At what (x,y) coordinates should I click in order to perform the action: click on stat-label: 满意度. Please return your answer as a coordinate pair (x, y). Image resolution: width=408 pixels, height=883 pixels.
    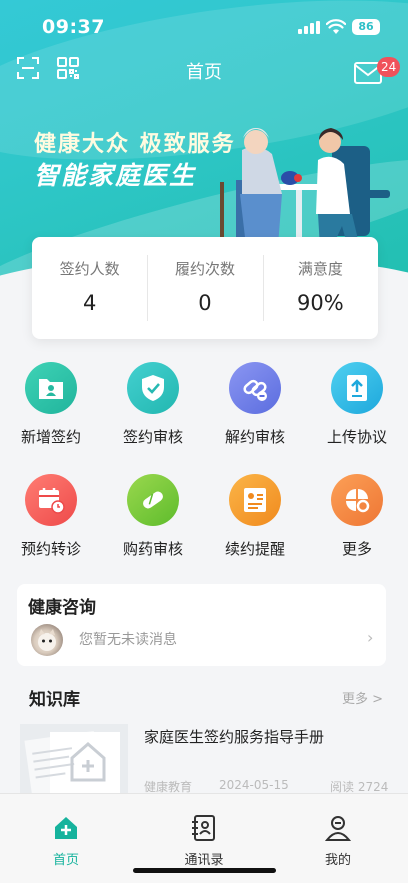
    Looking at the image, I should click on (320, 269).